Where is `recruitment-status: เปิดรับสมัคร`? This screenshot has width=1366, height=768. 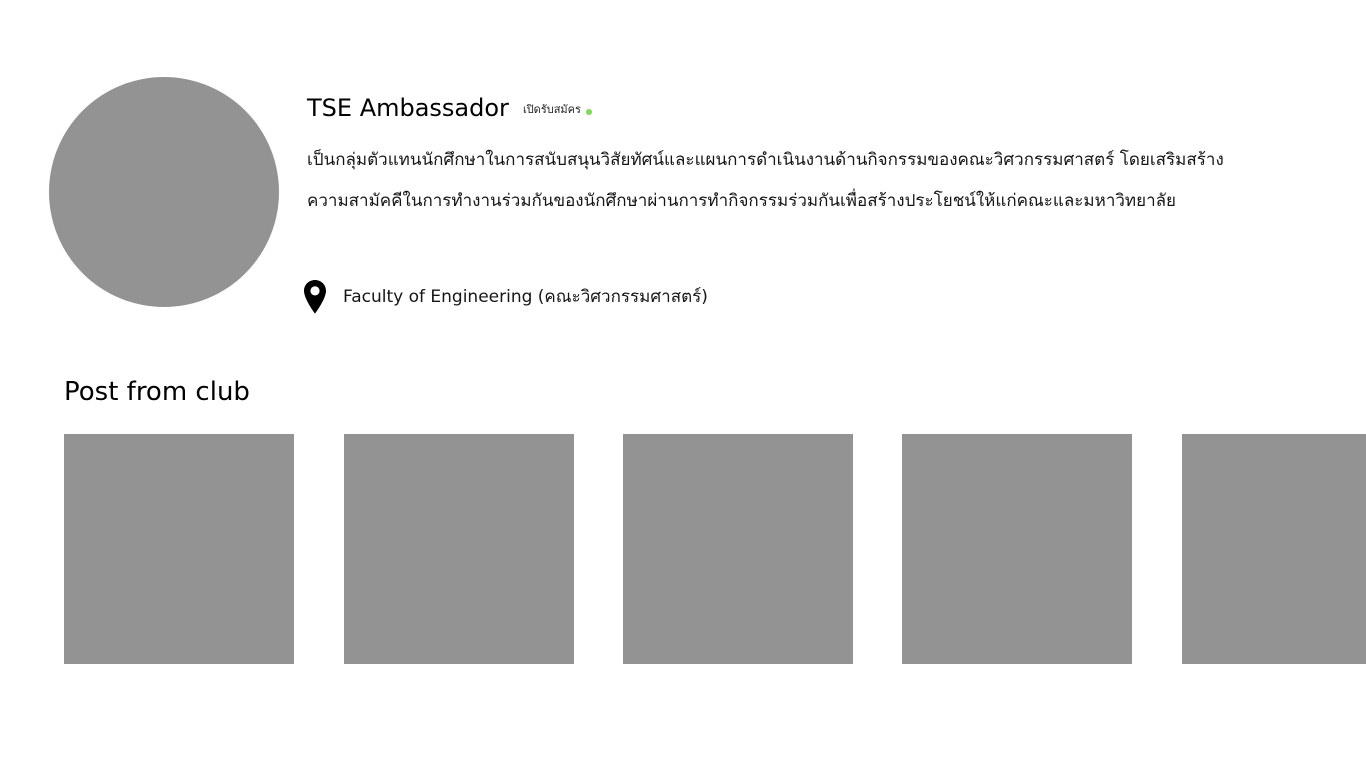 recruitment-status: เปิดรับสมัคร is located at coordinates (557, 110).